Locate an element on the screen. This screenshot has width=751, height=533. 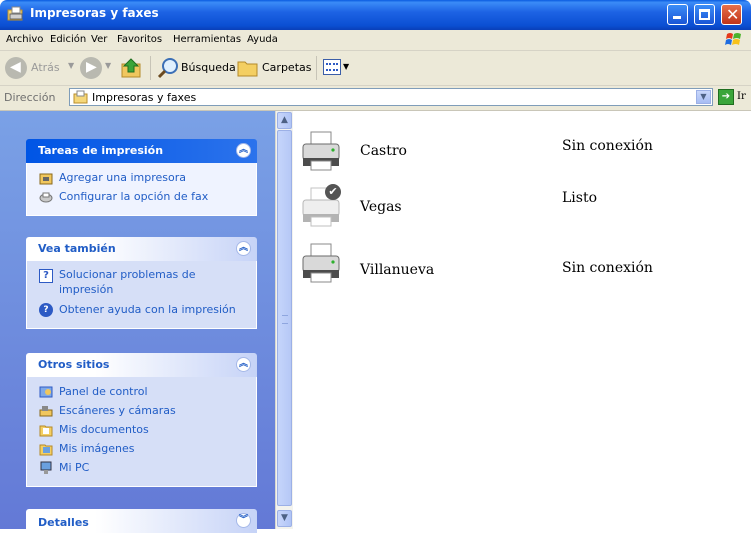
panel-header: Detalles ︾ is located at coordinates (141, 521).